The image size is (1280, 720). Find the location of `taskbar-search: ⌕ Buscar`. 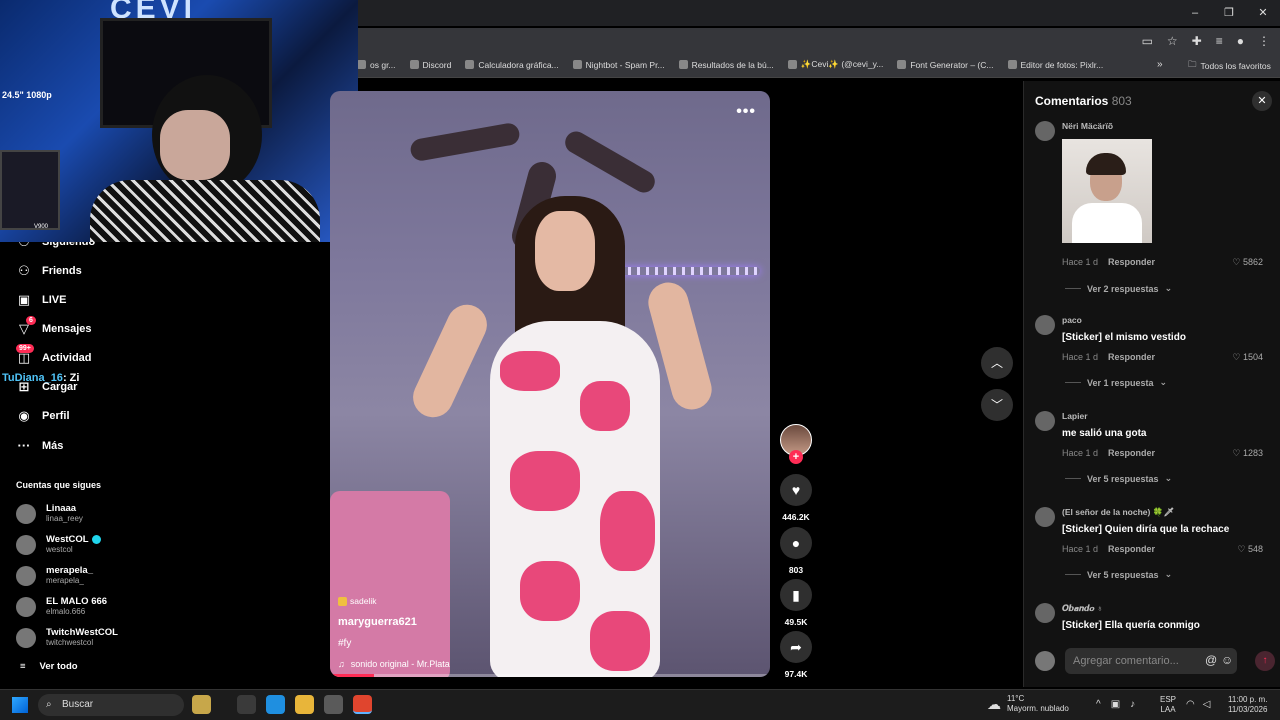

taskbar-search: ⌕ Buscar is located at coordinates (111, 705).